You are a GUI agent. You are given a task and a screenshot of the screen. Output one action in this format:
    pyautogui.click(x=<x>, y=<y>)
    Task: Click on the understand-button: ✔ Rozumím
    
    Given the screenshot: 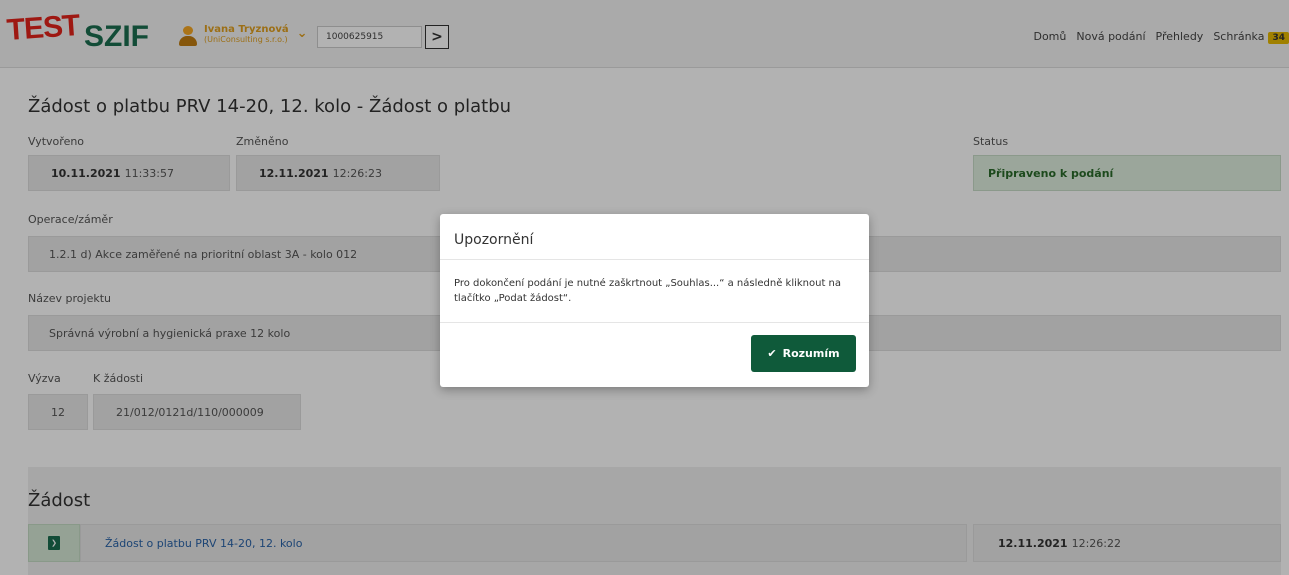 What is the action you would take?
    pyautogui.click(x=803, y=353)
    